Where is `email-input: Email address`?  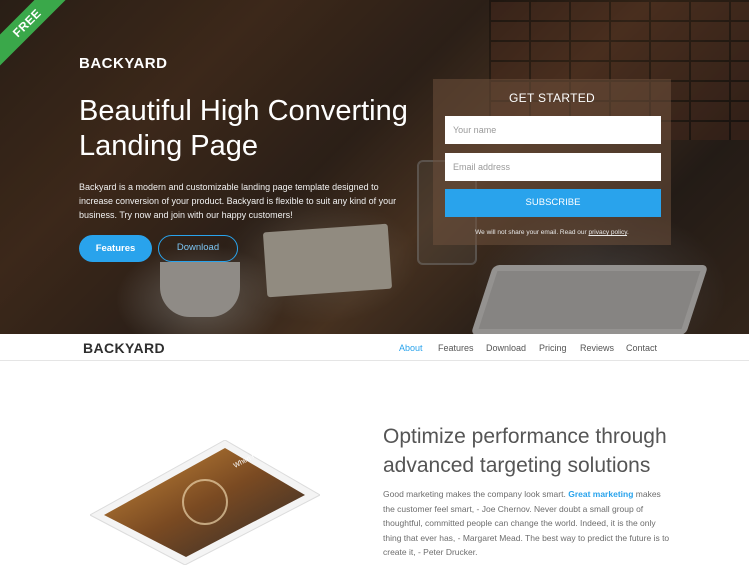 email-input: Email address is located at coordinates (553, 167).